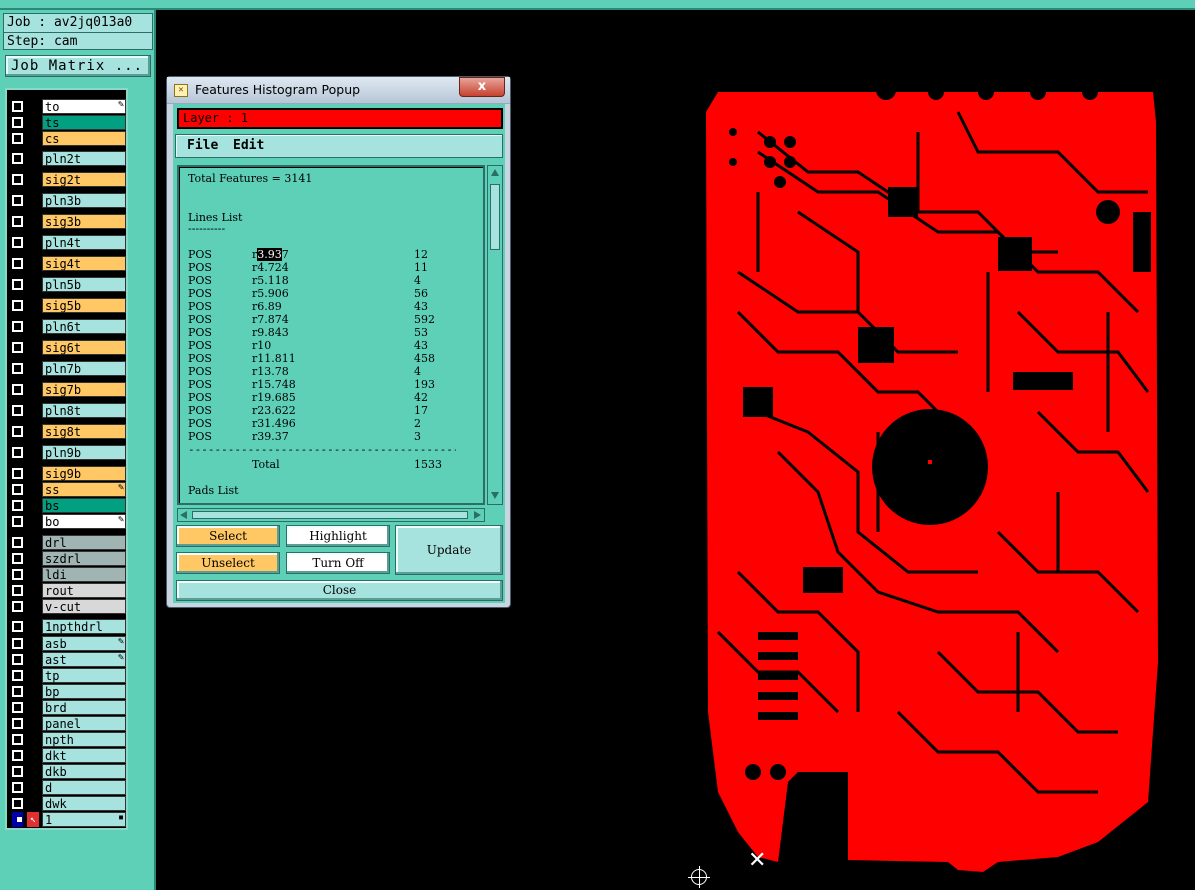 The image size is (1195, 890). Describe the element at coordinates (84, 803) in the screenshot. I see `layer-name: dwk` at that location.